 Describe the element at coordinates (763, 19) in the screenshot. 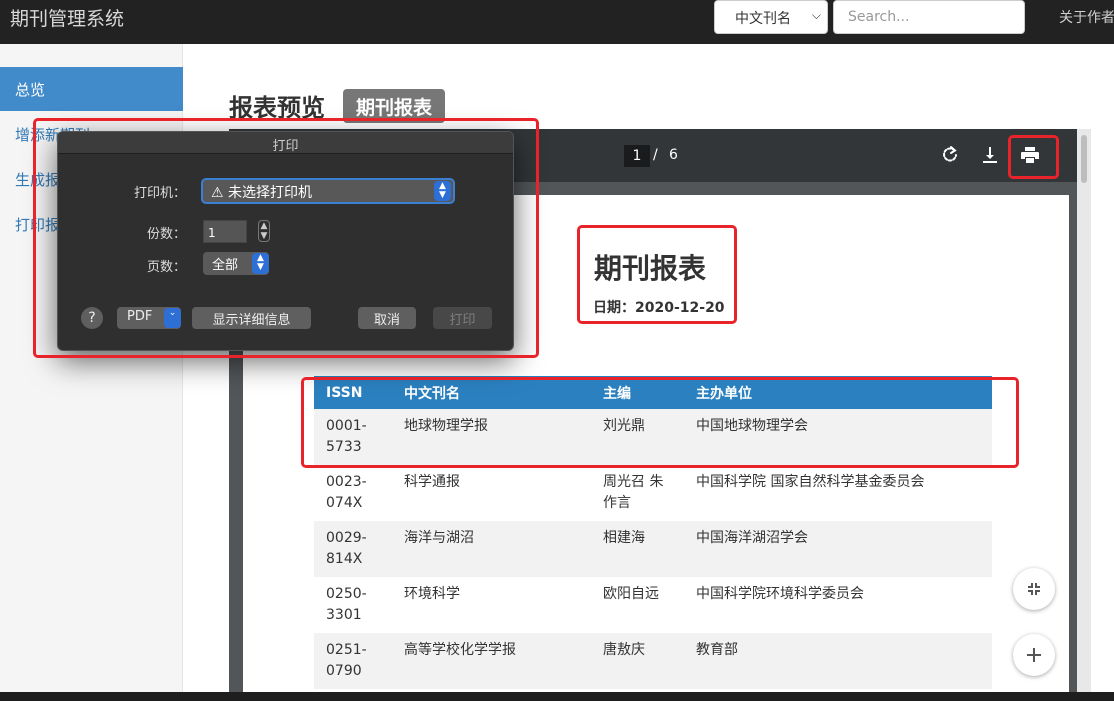

I see `search-field-select-value: 中文刊名` at that location.